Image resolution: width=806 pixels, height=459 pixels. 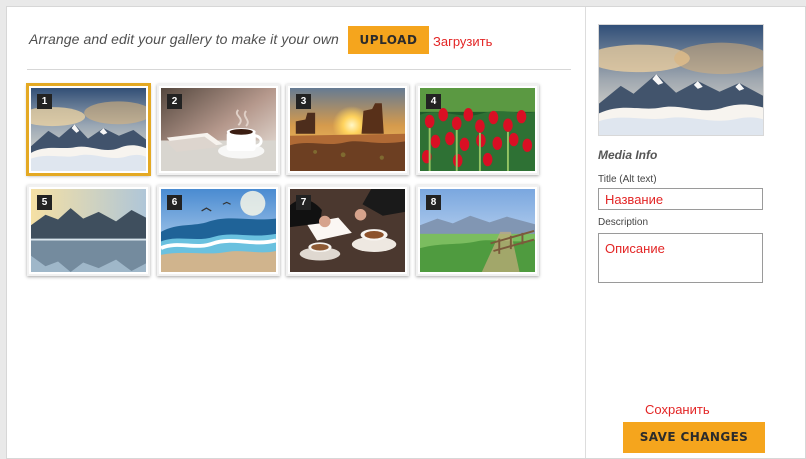 What do you see at coordinates (299, 69) in the screenshot?
I see `toolbar-divider` at bounding box center [299, 69].